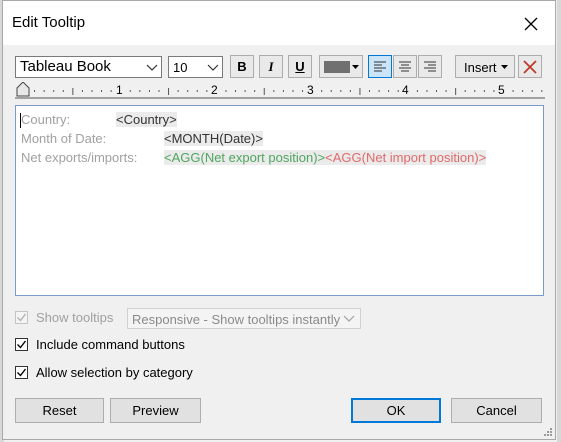 Image resolution: width=561 pixels, height=442 pixels. I want to click on ruler-number: 5, so click(501, 90).